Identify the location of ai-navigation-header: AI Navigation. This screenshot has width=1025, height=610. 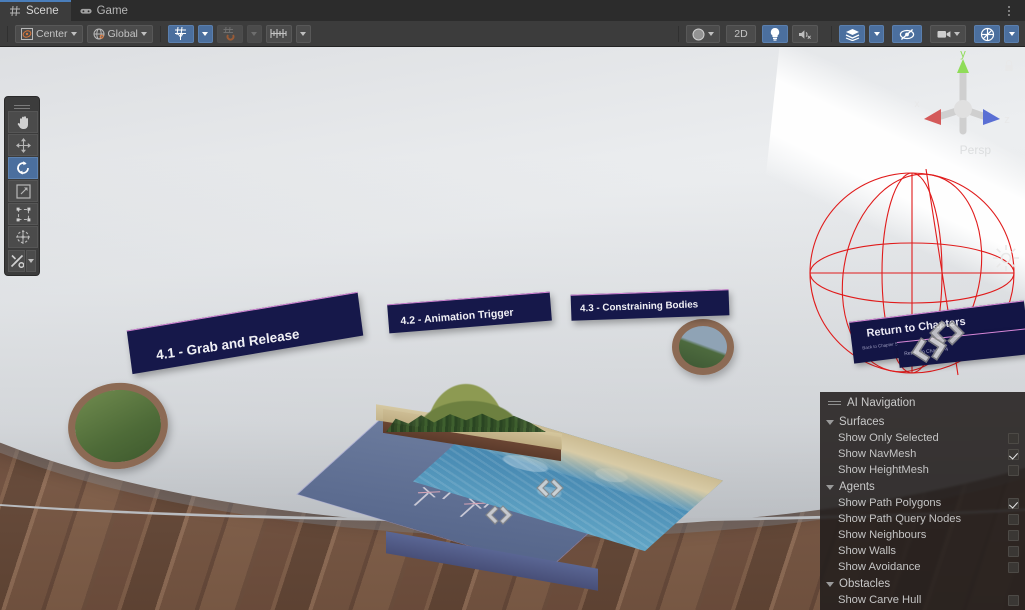
(922, 404).